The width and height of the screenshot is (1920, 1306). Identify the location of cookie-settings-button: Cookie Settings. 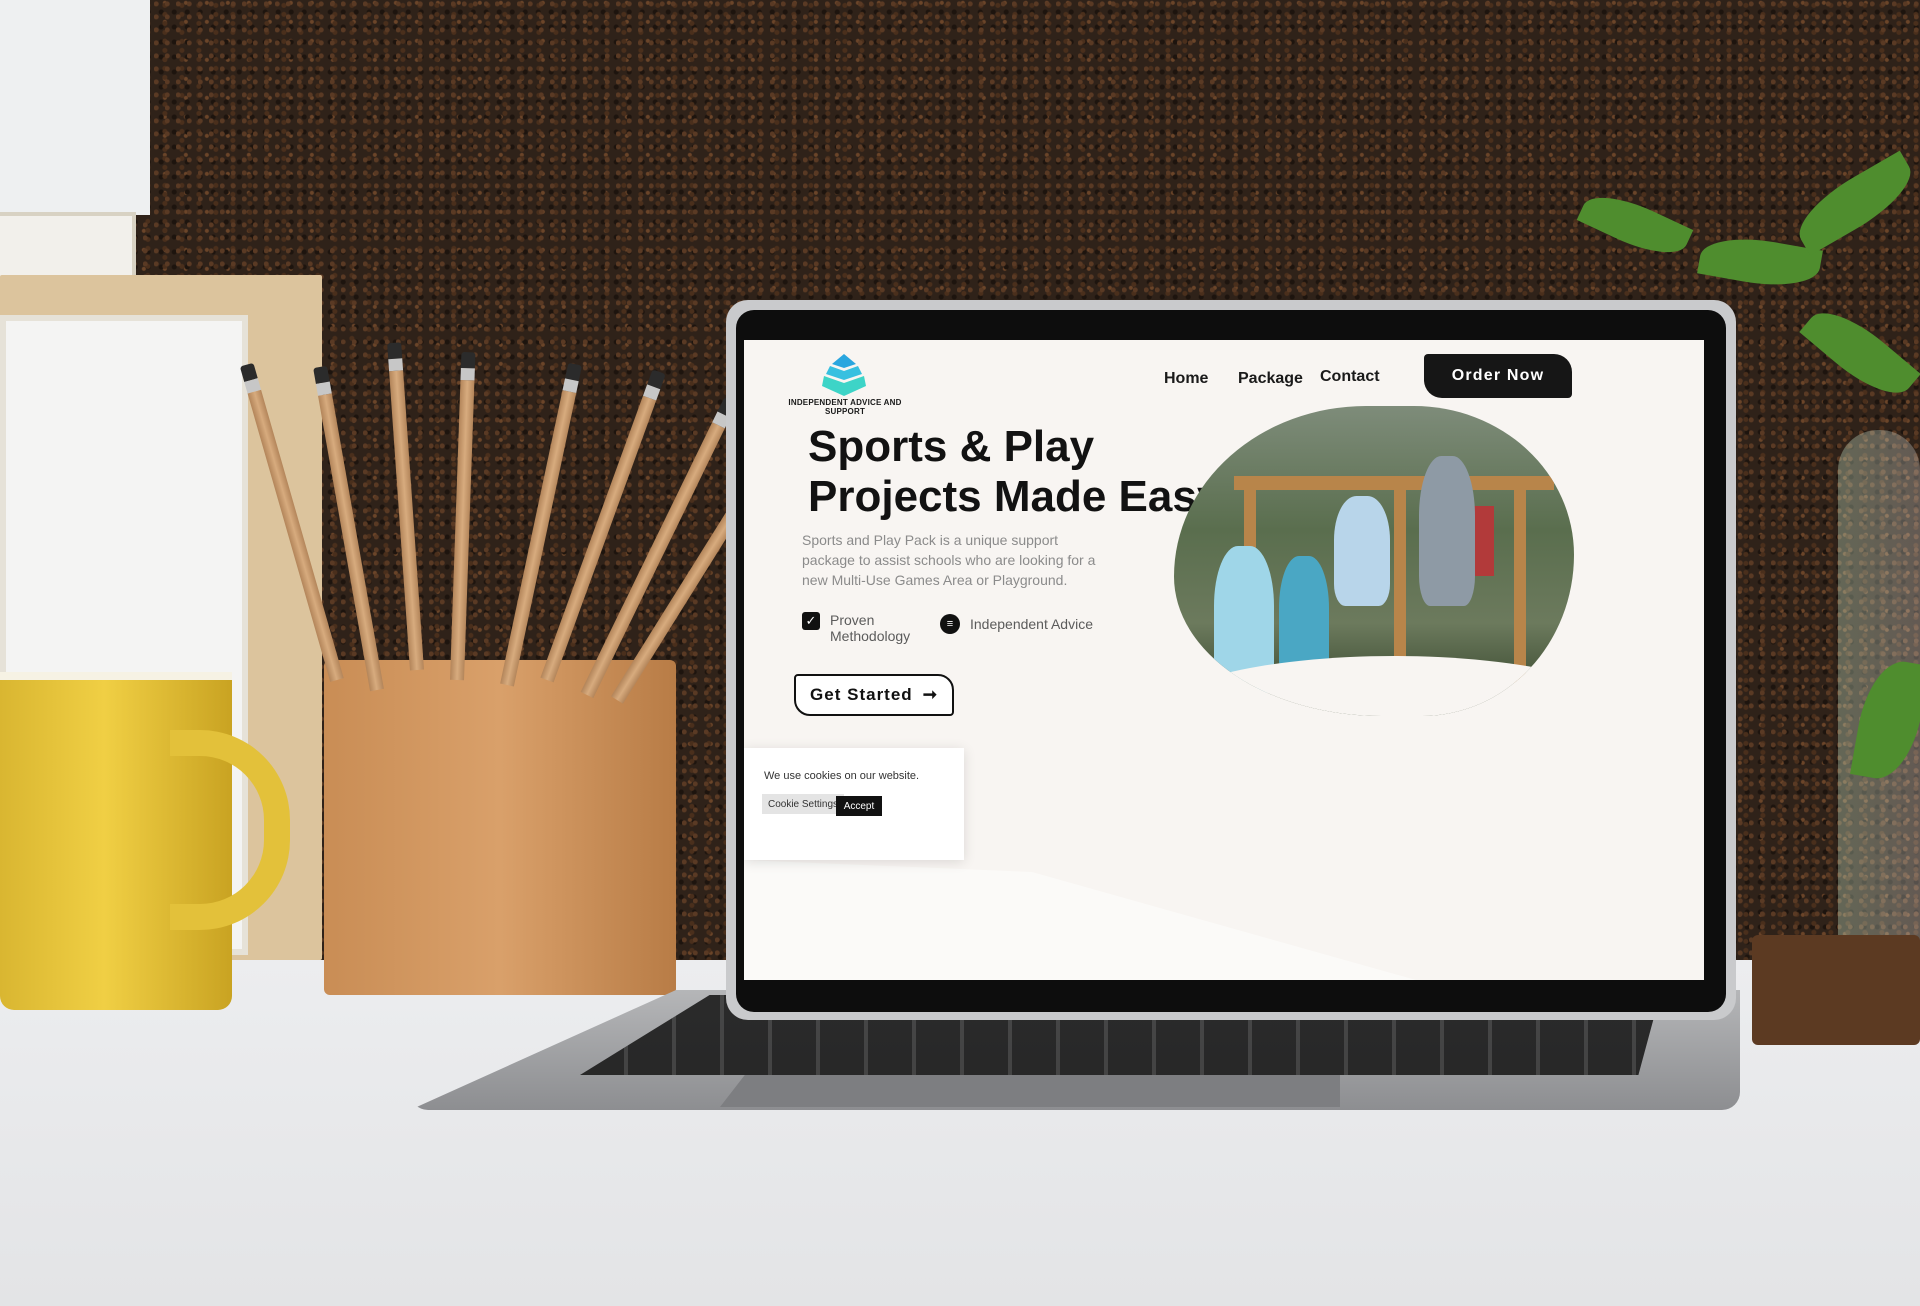
(803, 804).